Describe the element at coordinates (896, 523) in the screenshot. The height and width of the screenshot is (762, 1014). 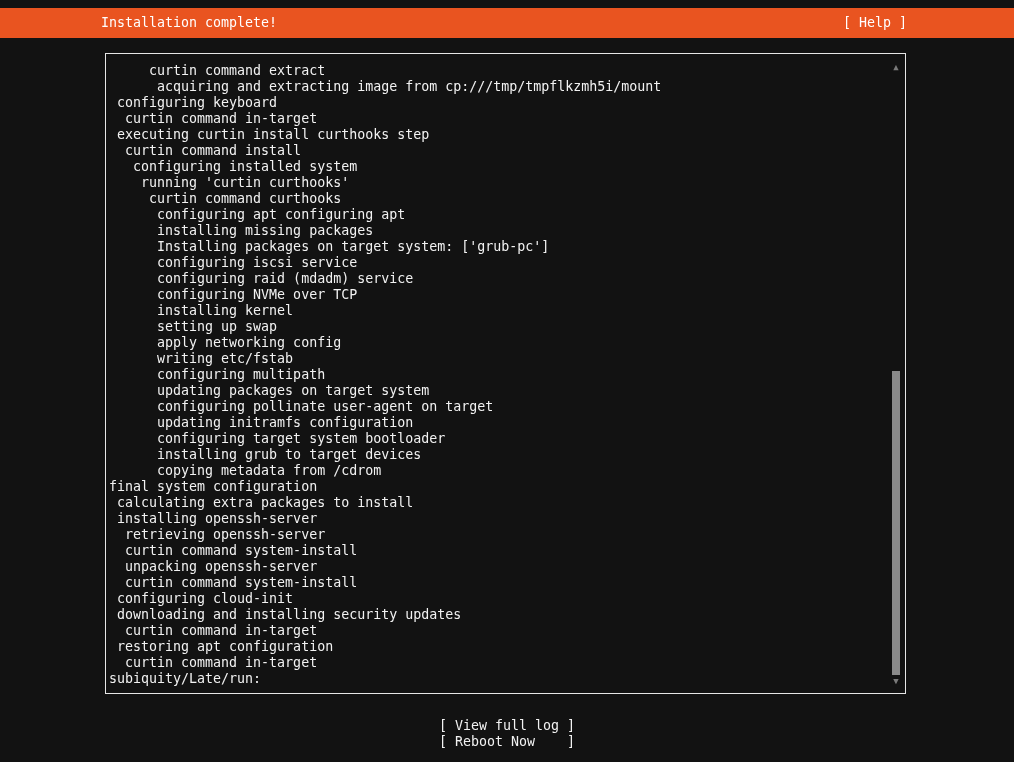
I see `scrollbar-thumb` at that location.